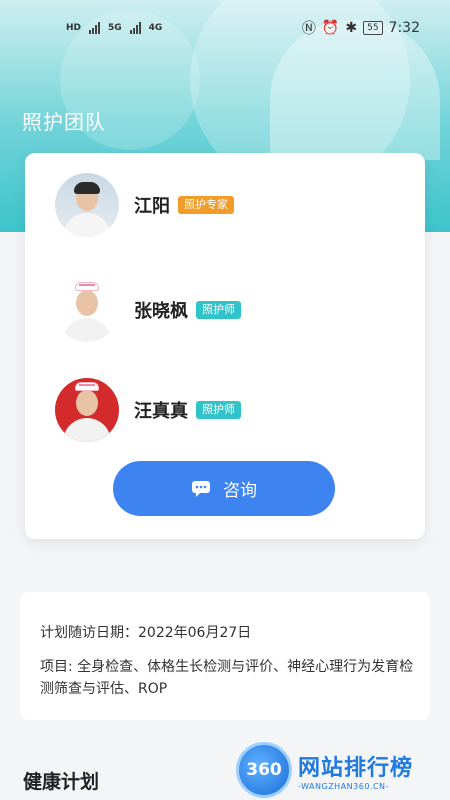 The height and width of the screenshot is (800, 450). What do you see at coordinates (373, 28) in the screenshot?
I see `battery-icon: 55` at bounding box center [373, 28].